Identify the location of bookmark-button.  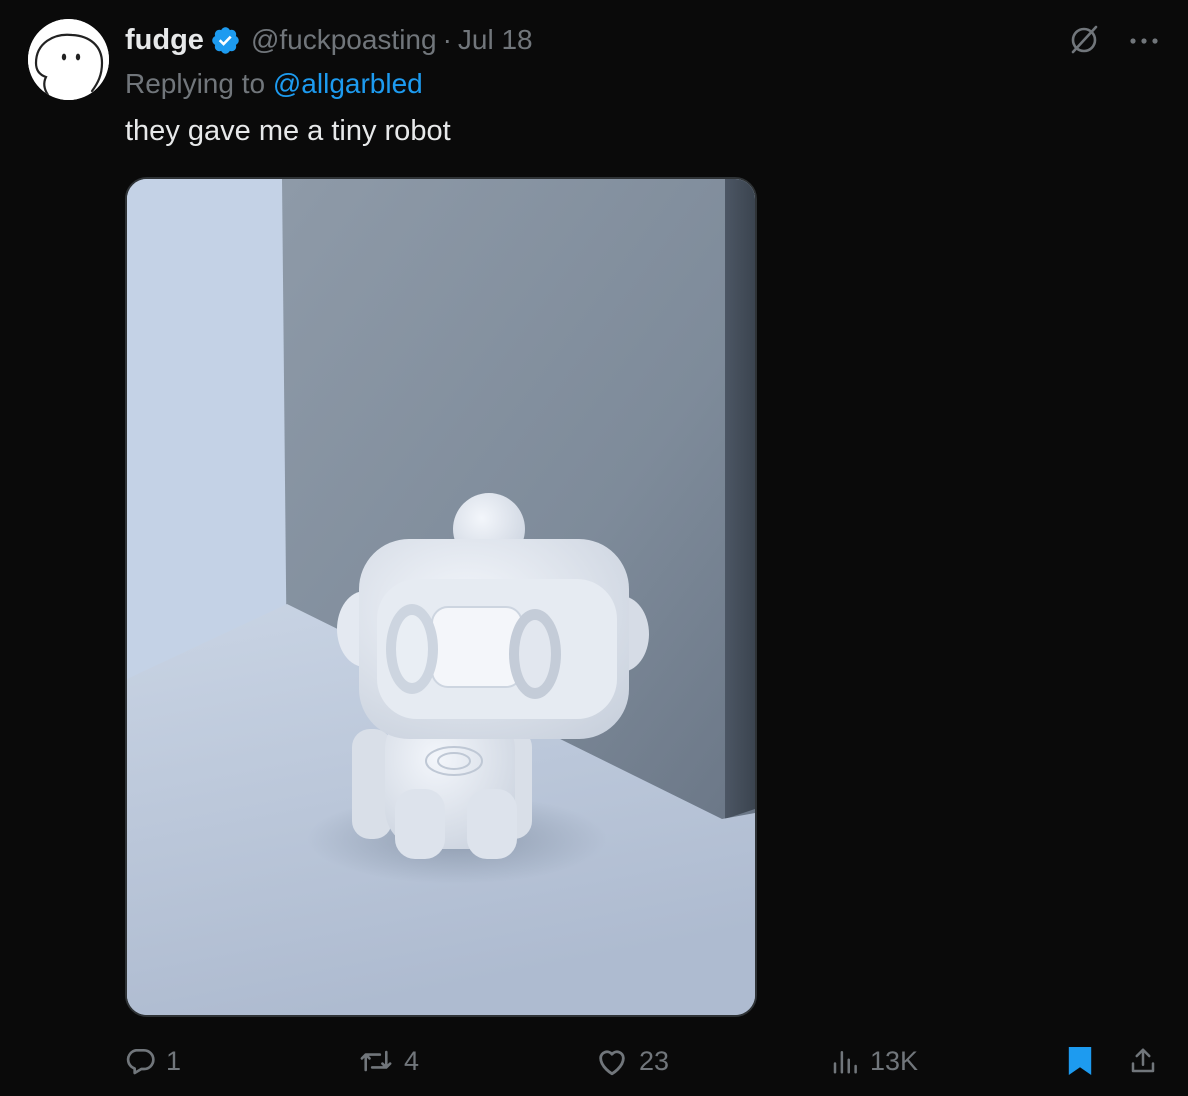
(1080, 1061).